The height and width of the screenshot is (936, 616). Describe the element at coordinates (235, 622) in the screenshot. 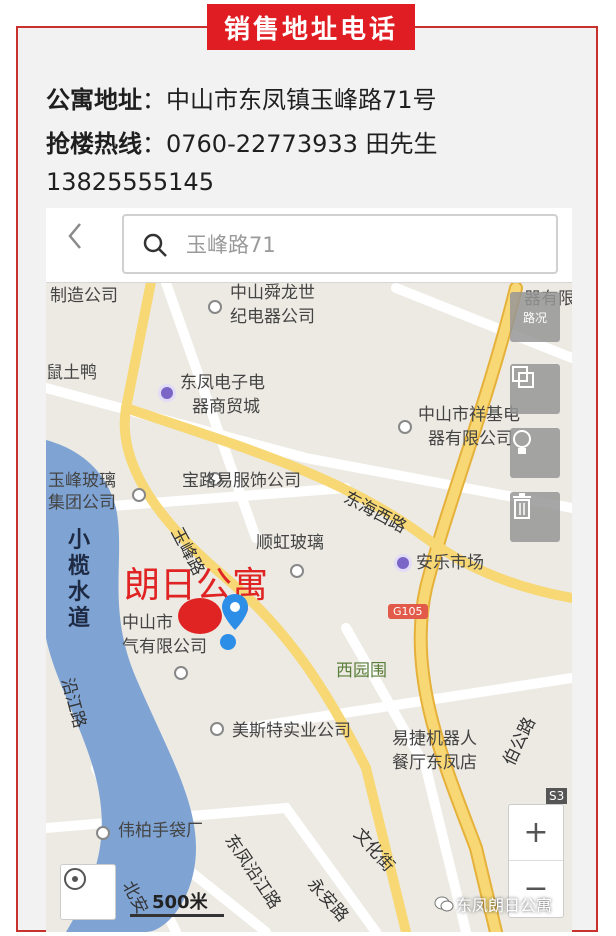

I see `location-pin-icon` at that location.